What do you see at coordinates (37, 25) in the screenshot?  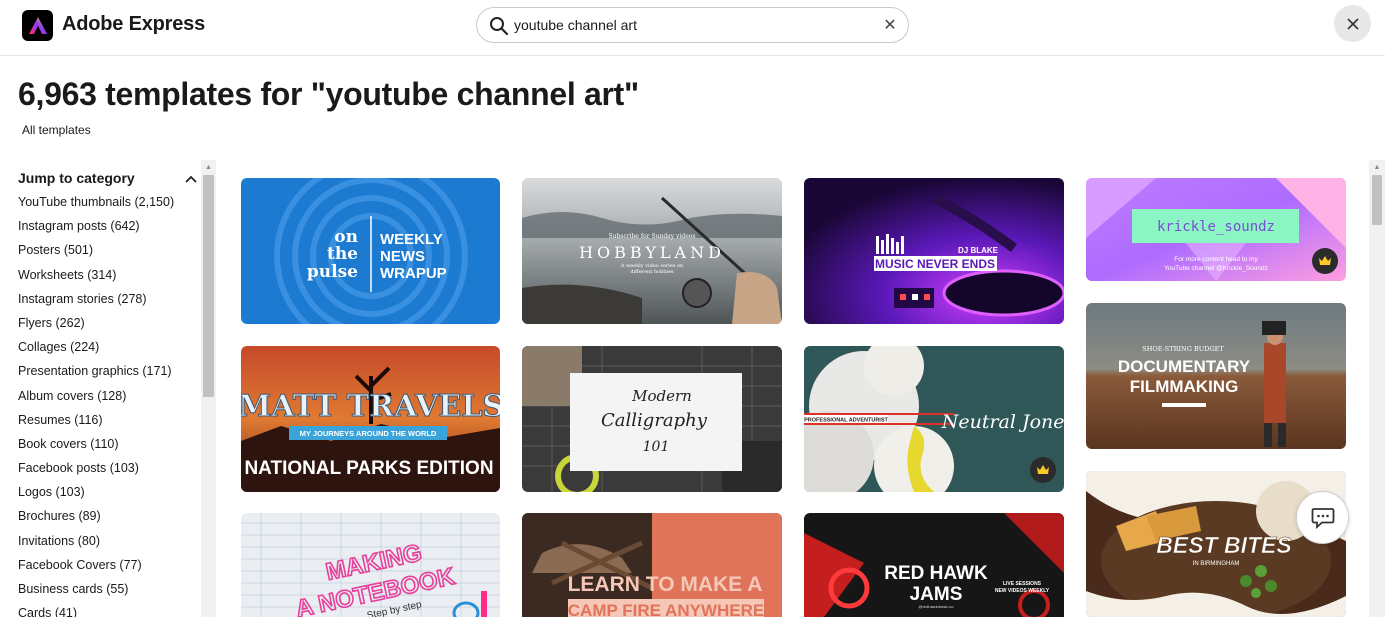 I see `adobe-express-logo-icon` at bounding box center [37, 25].